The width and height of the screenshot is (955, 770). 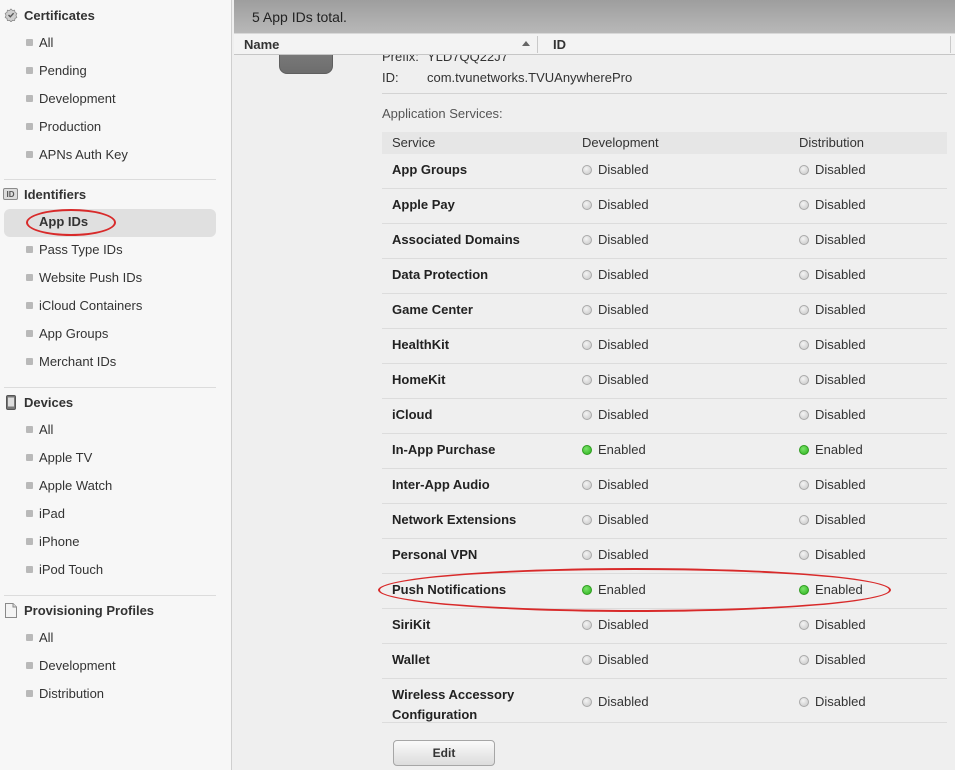 What do you see at coordinates (444, 449) in the screenshot?
I see `service-name: In-App Purchase` at bounding box center [444, 449].